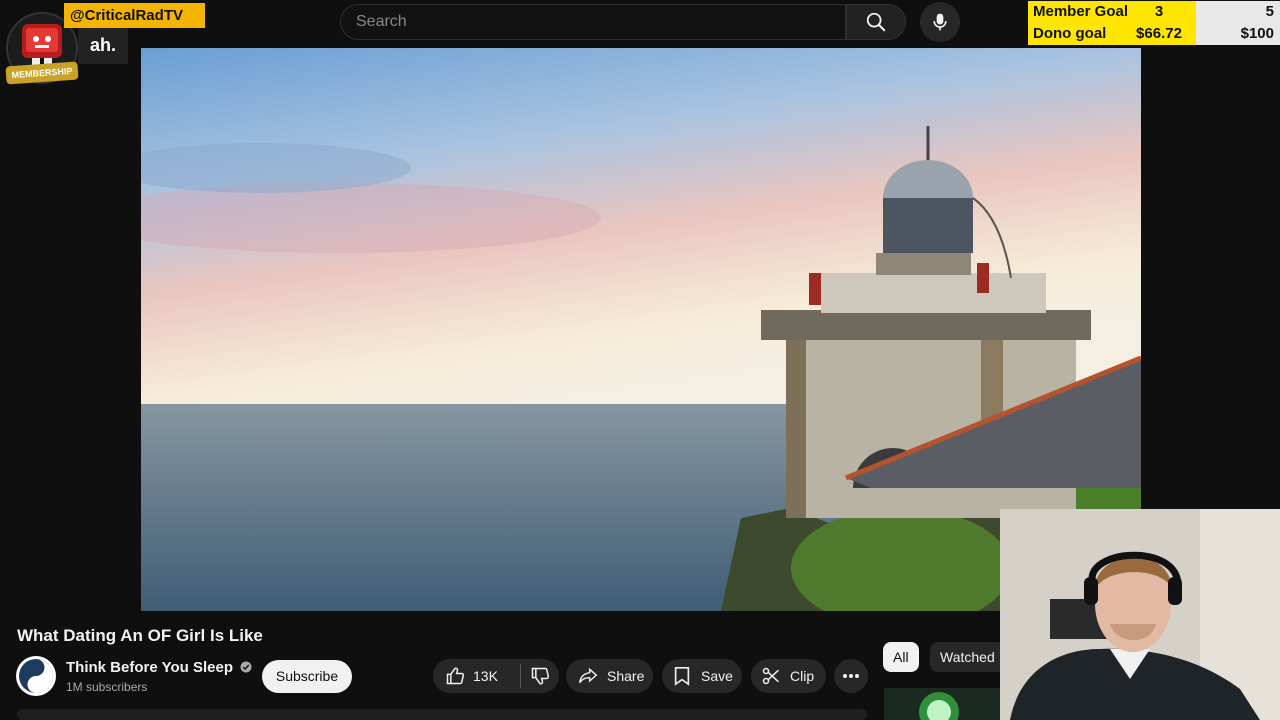 This screenshot has height=720, width=1280. What do you see at coordinates (455, 676) in the screenshot?
I see `thumbs-up-icon` at bounding box center [455, 676].